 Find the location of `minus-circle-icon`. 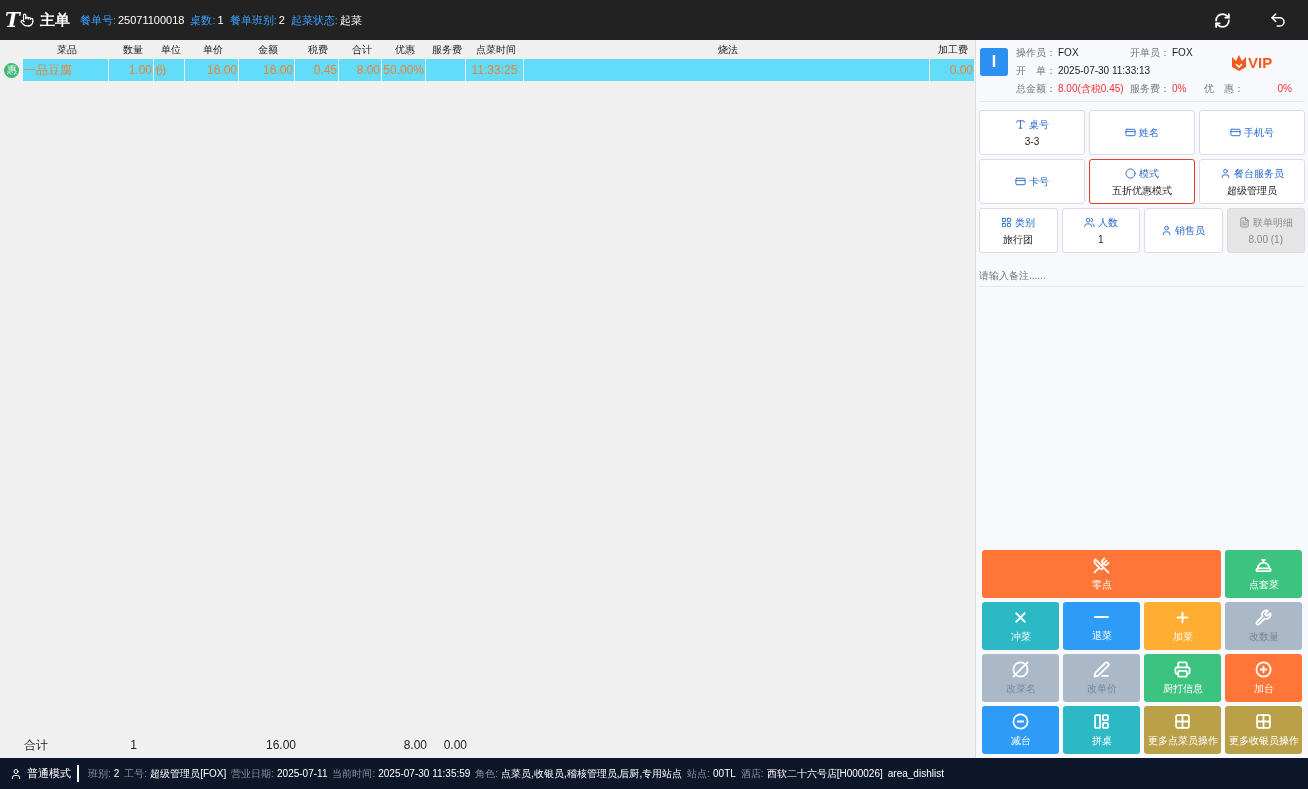

minus-circle-icon is located at coordinates (1020, 721).